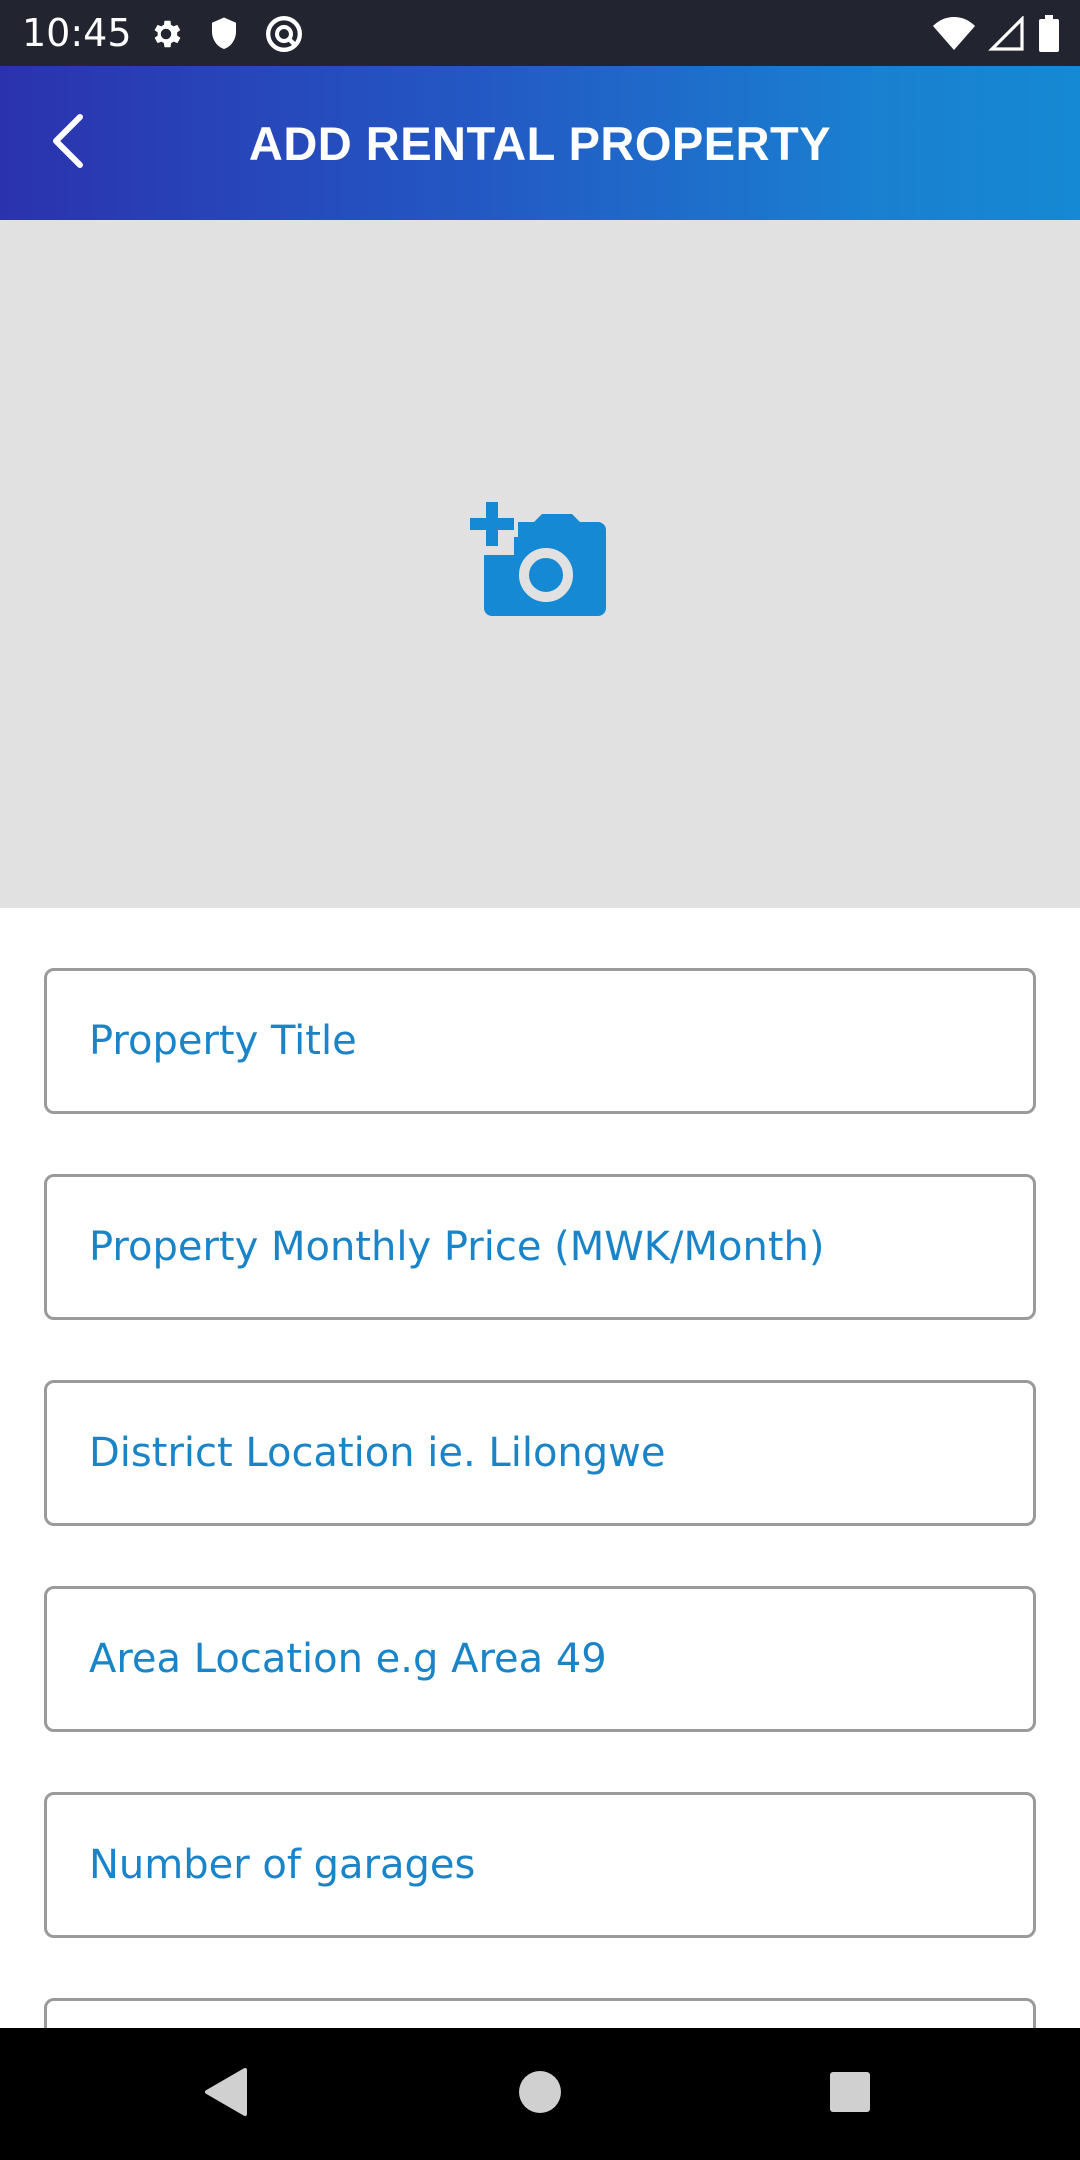  What do you see at coordinates (284, 34) in the screenshot?
I see `vpn-icon` at bounding box center [284, 34].